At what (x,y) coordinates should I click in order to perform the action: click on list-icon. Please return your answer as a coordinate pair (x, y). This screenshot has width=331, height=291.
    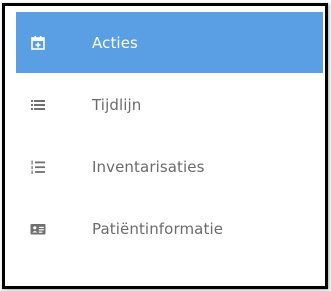
    Looking at the image, I should click on (38, 104).